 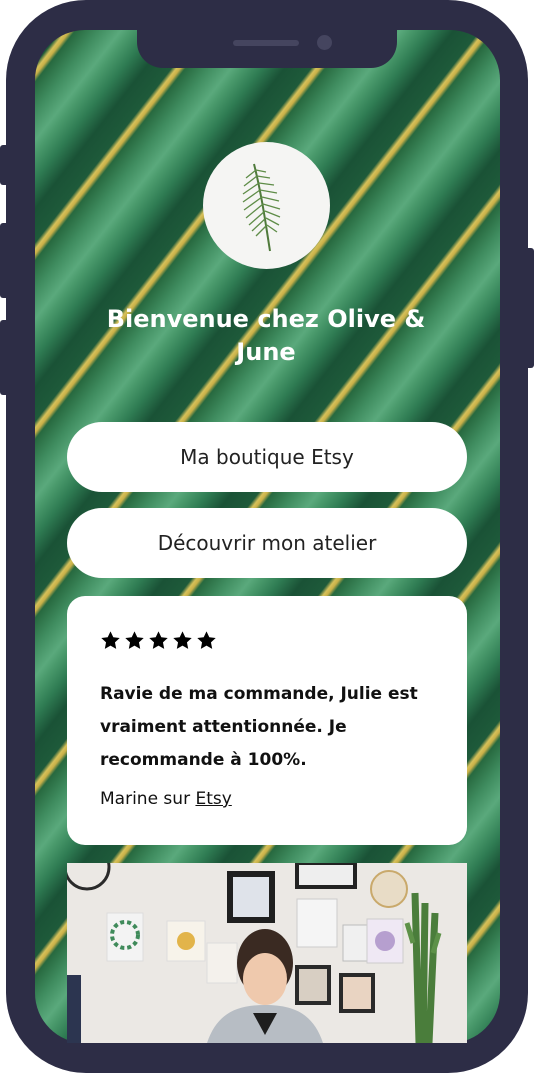 I want to click on workshop-photo, so click(x=267, y=953).